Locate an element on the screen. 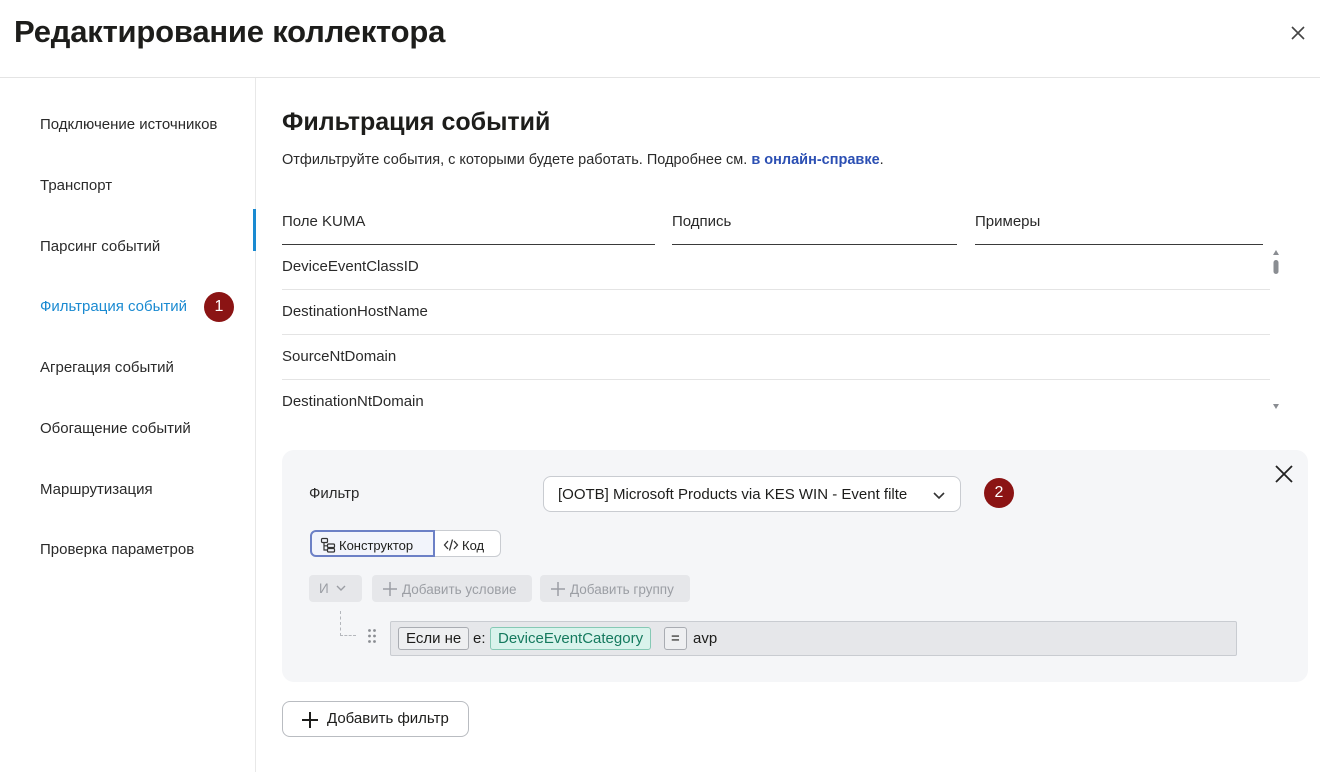 The image size is (1320, 772). sidebar-item-validation: Проверка параметров is located at coordinates (117, 549).